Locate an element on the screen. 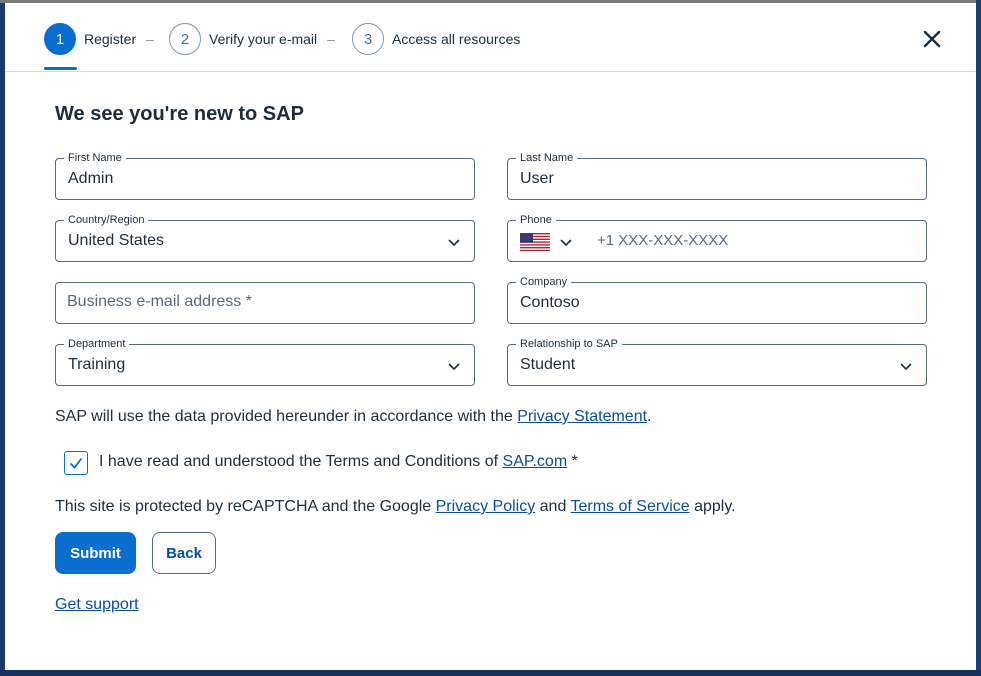  checkmark-icon is located at coordinates (76, 463).